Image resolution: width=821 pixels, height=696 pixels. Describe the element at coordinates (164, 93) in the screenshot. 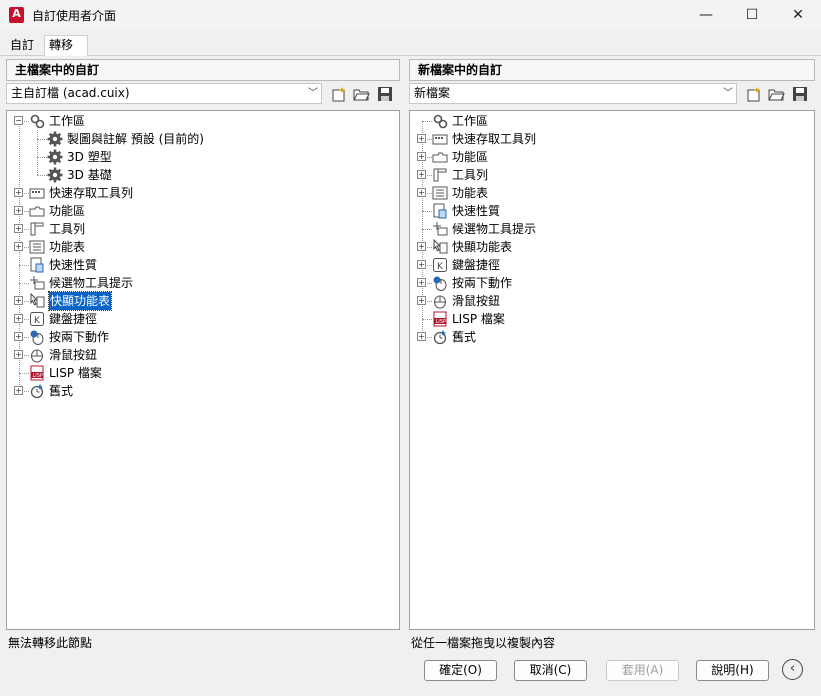

I see `left-cuix-select: 主自訂檔 (acad.cuix) ﹀` at that location.